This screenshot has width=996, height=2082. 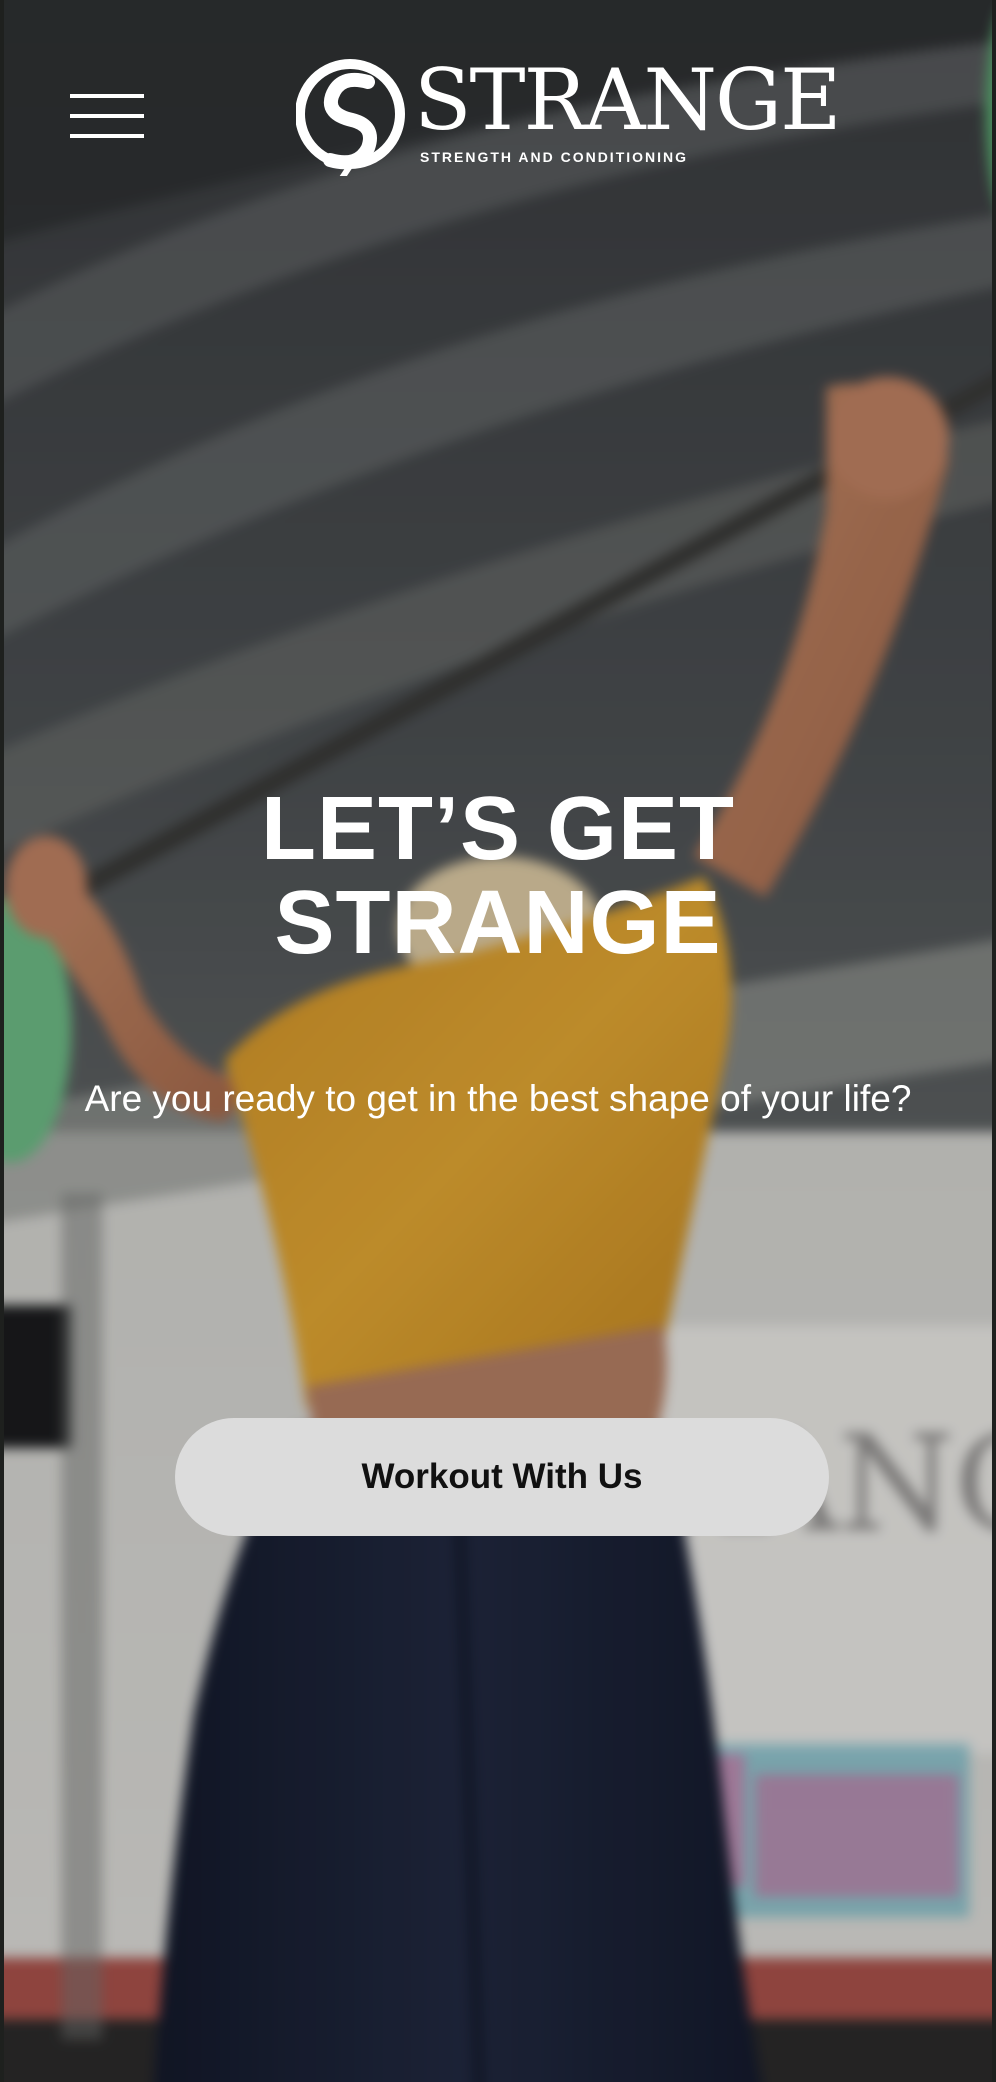 I want to click on logo-tagline: STRENGTH AND CONDITIONING, so click(x=554, y=157).